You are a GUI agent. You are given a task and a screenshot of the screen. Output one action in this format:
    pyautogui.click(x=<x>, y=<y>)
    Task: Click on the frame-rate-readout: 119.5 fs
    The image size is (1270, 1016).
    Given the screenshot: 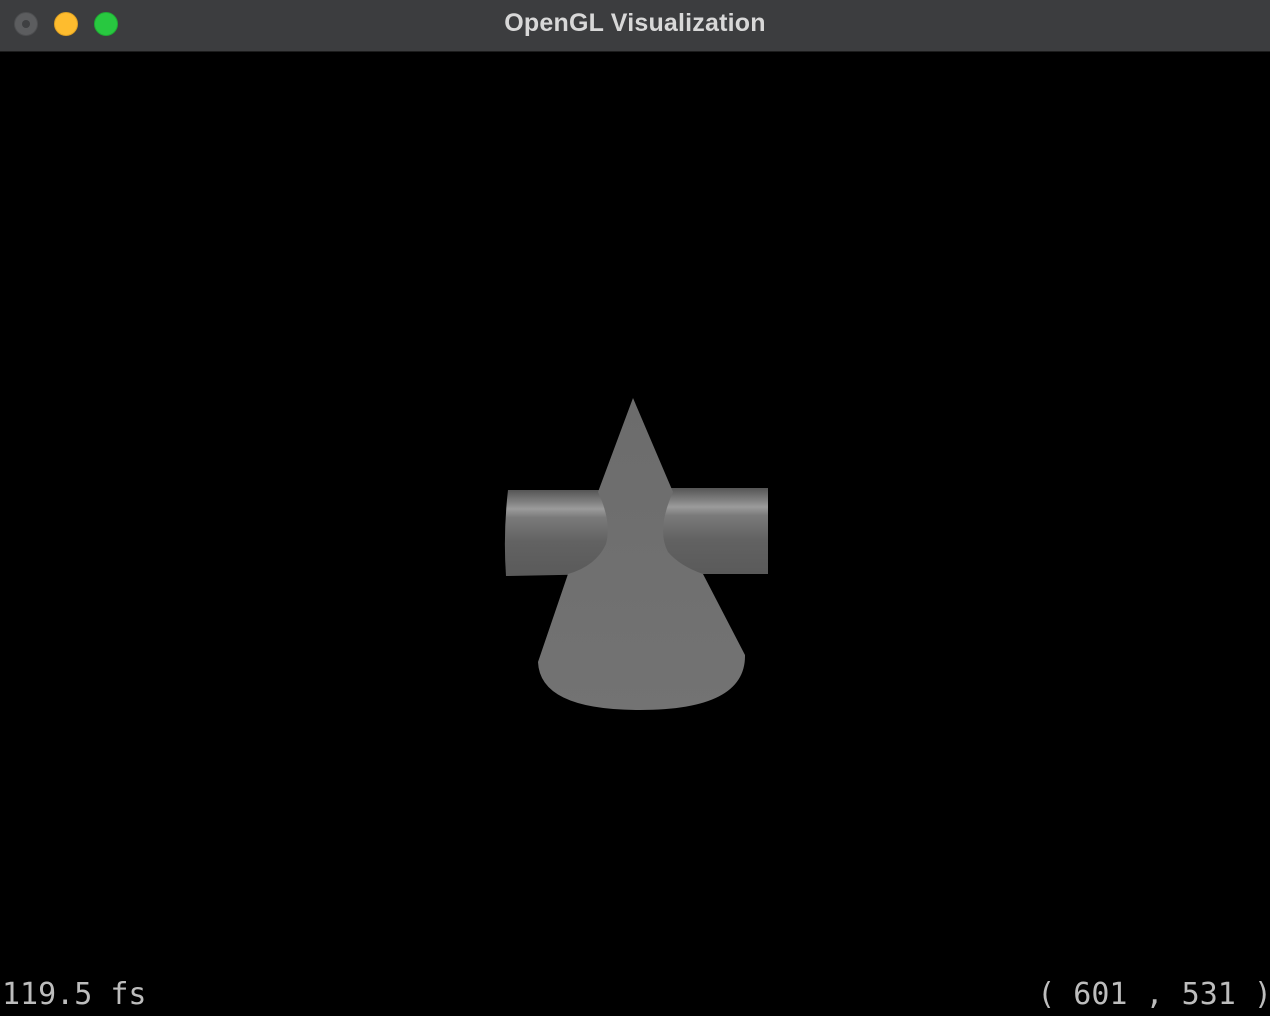 What is the action you would take?
    pyautogui.click(x=74, y=994)
    